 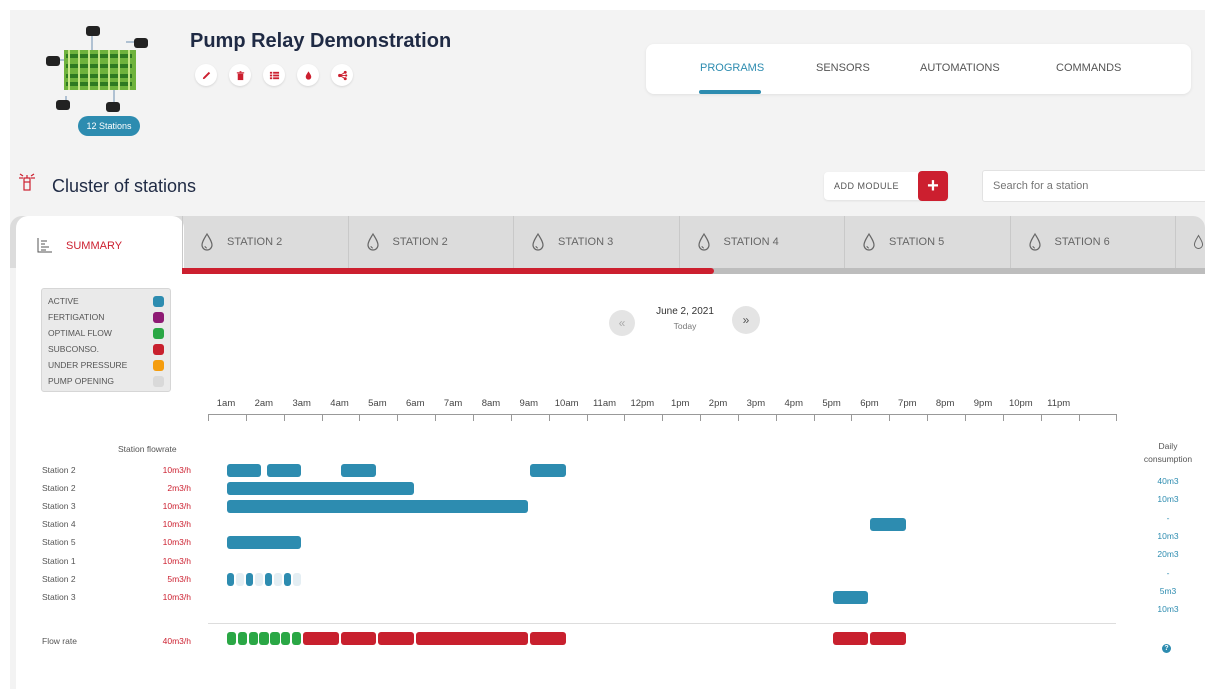 What do you see at coordinates (843, 68) in the screenshot?
I see `tab-sensors: SENSORS` at bounding box center [843, 68].